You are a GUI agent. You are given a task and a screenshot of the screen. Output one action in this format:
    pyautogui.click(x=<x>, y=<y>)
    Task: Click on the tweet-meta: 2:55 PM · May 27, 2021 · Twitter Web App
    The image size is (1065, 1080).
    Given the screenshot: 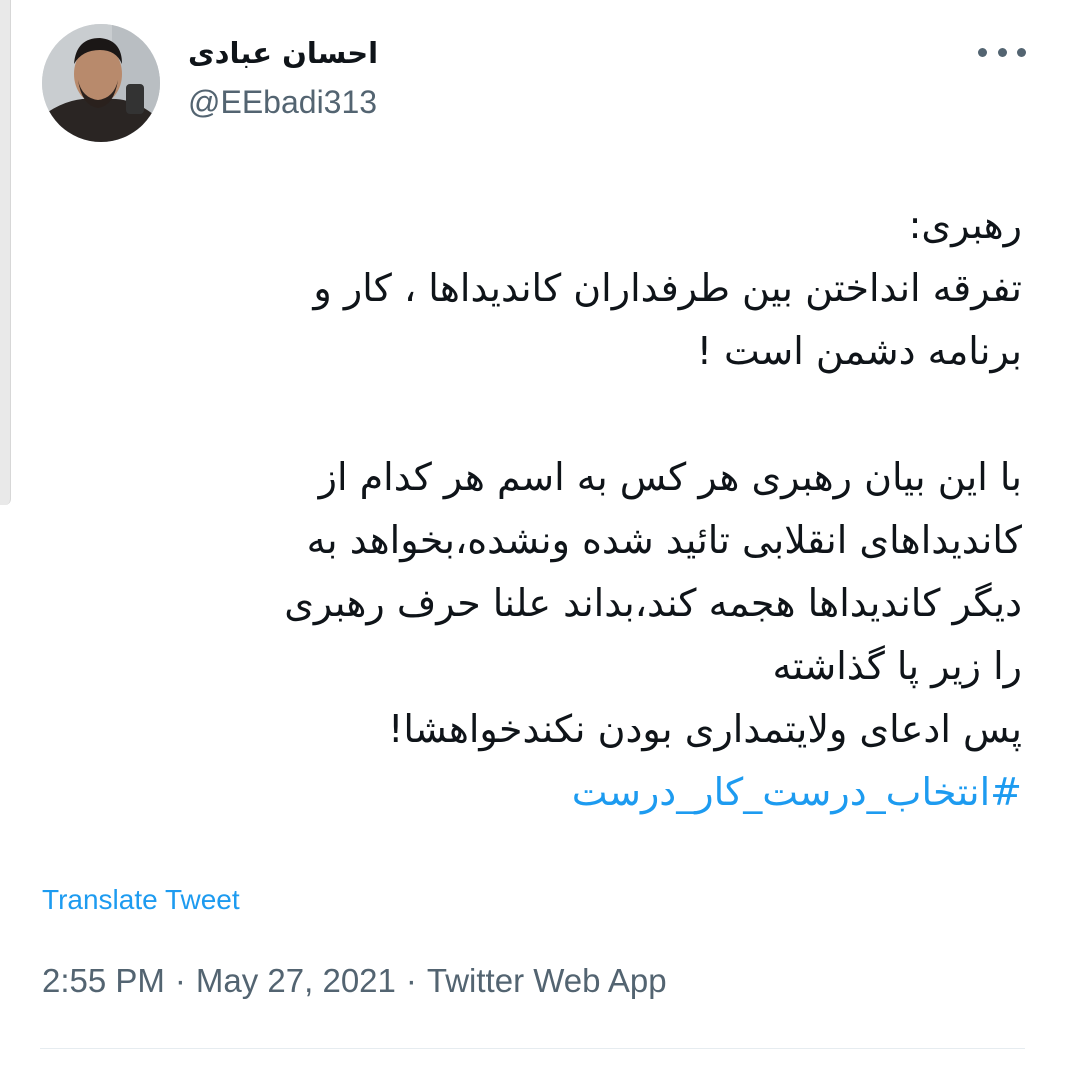 What is the action you would take?
    pyautogui.click(x=354, y=981)
    